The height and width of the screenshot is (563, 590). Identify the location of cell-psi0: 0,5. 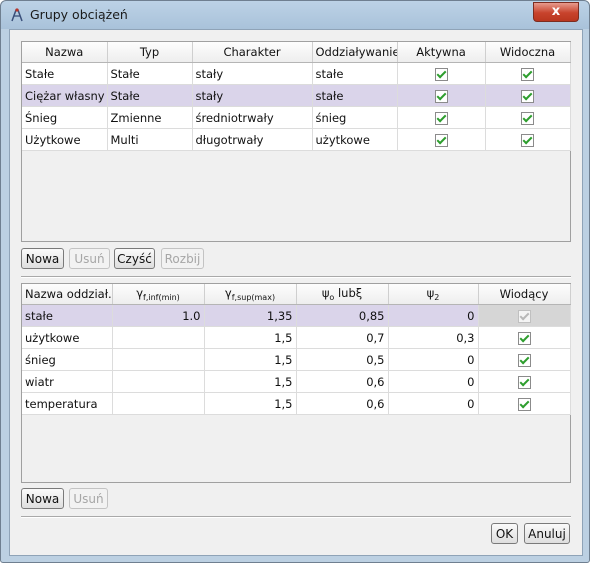
(342, 359).